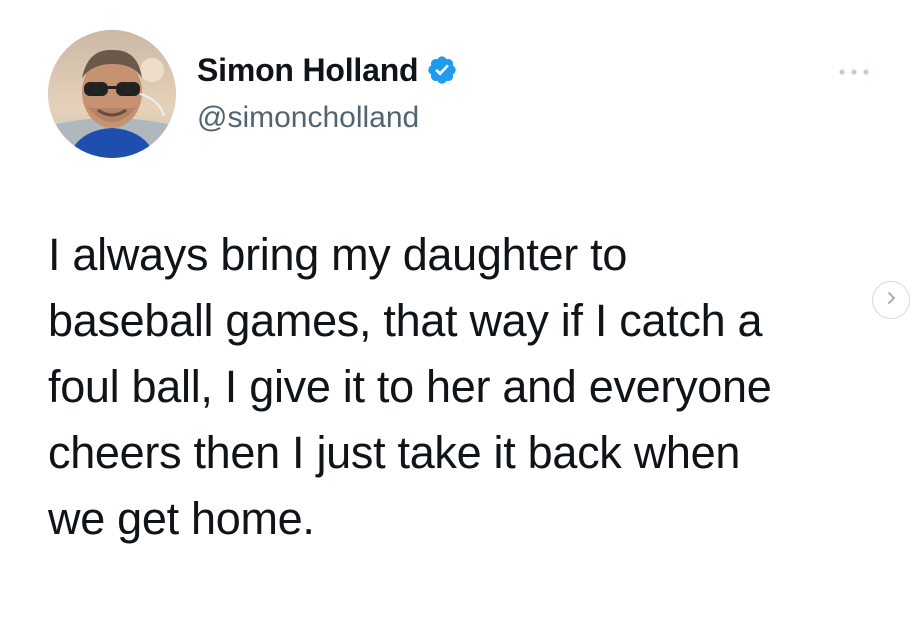 The image size is (924, 634). What do you see at coordinates (112, 94) in the screenshot?
I see `avatar` at bounding box center [112, 94].